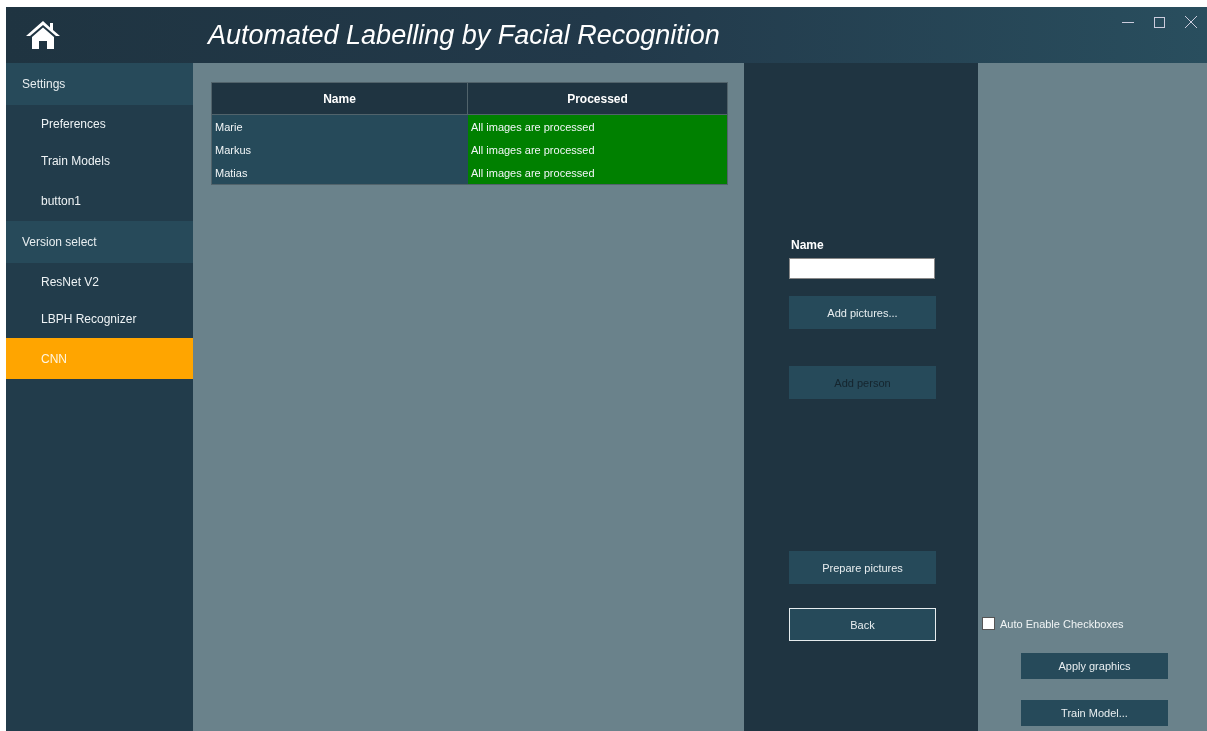 The image size is (1207, 731). Describe the element at coordinates (1094, 666) in the screenshot. I see `action-button: Apply graphics` at that location.